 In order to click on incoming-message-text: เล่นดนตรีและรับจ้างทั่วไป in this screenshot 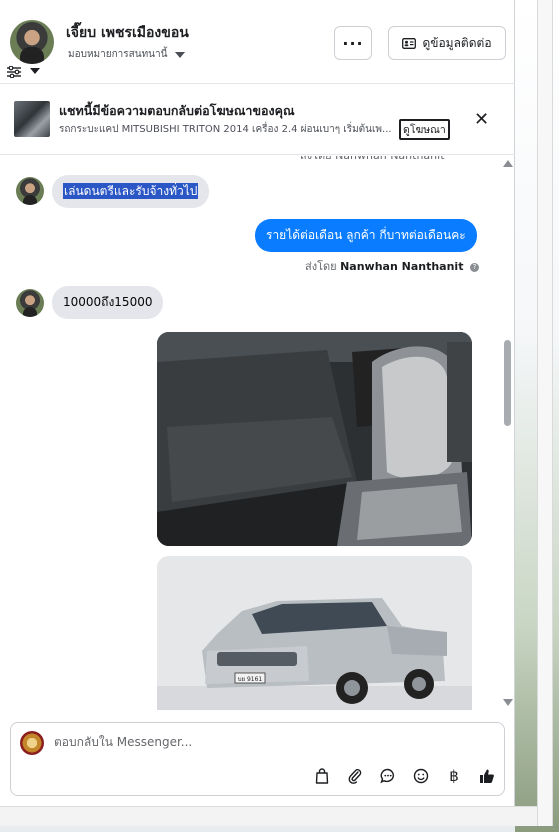, I will do `click(131, 191)`.